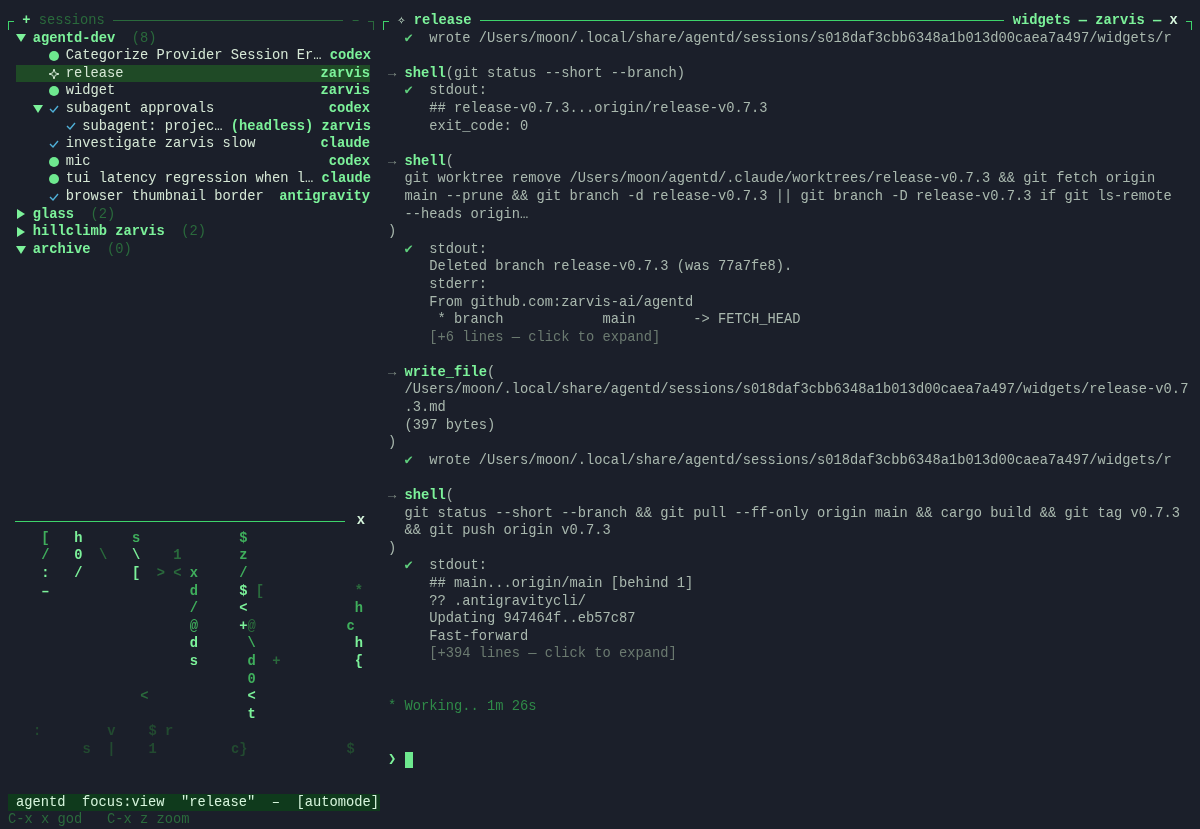 The image size is (1200, 829). Describe the element at coordinates (61, 249) in the screenshot. I see `group-name: archive` at that location.